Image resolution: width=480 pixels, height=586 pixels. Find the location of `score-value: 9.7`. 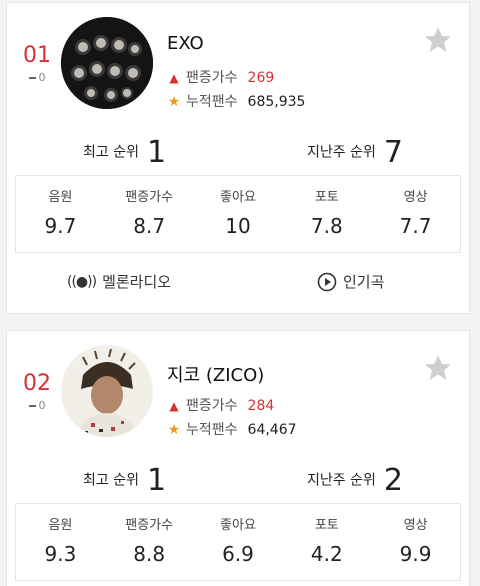

score-value: 9.7 is located at coordinates (60, 226).